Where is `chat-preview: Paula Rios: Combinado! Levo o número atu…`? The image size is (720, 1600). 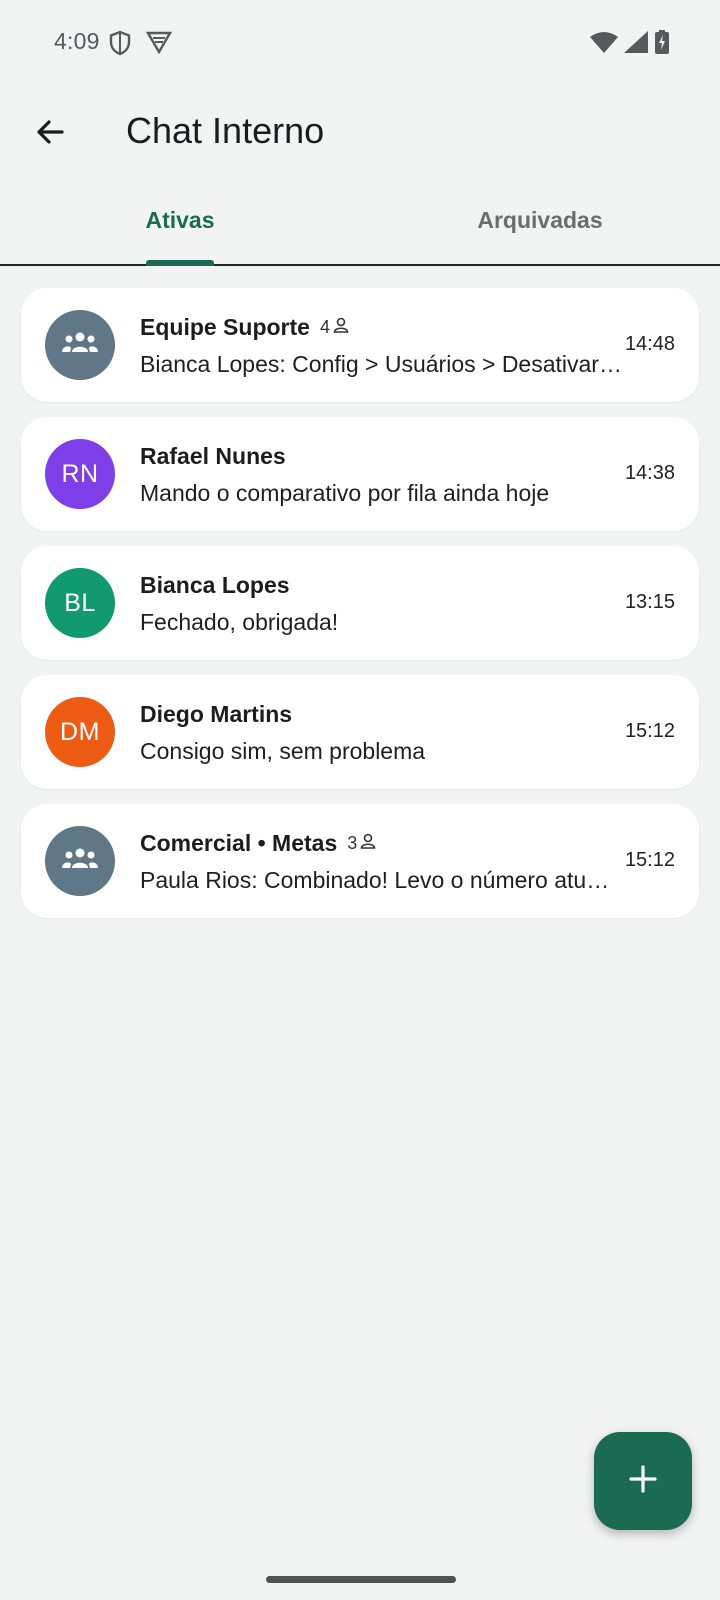
chat-preview: Paula Rios: Combinado! Levo o número atu… is located at coordinates (381, 880).